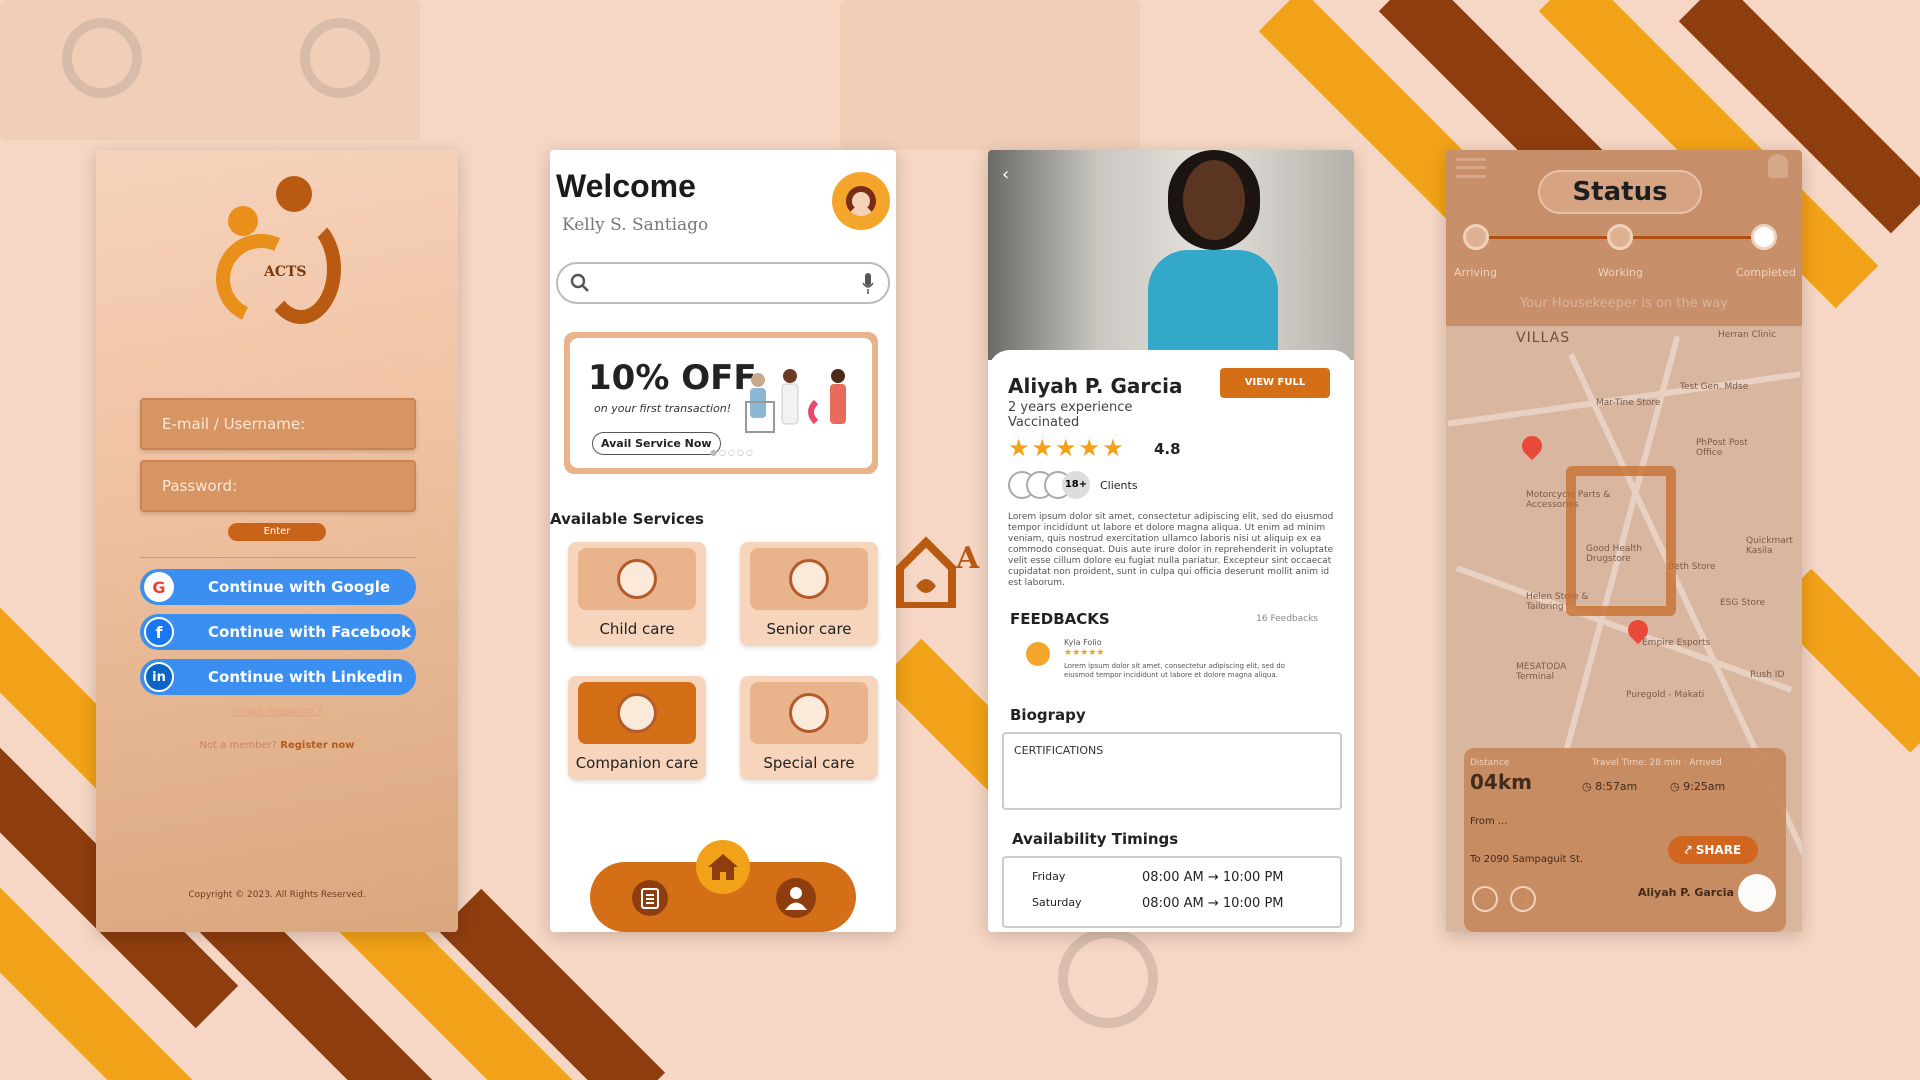 The height and width of the screenshot is (1080, 1920). What do you see at coordinates (1048, 715) in the screenshot?
I see `biography-heading: Biograpy` at bounding box center [1048, 715].